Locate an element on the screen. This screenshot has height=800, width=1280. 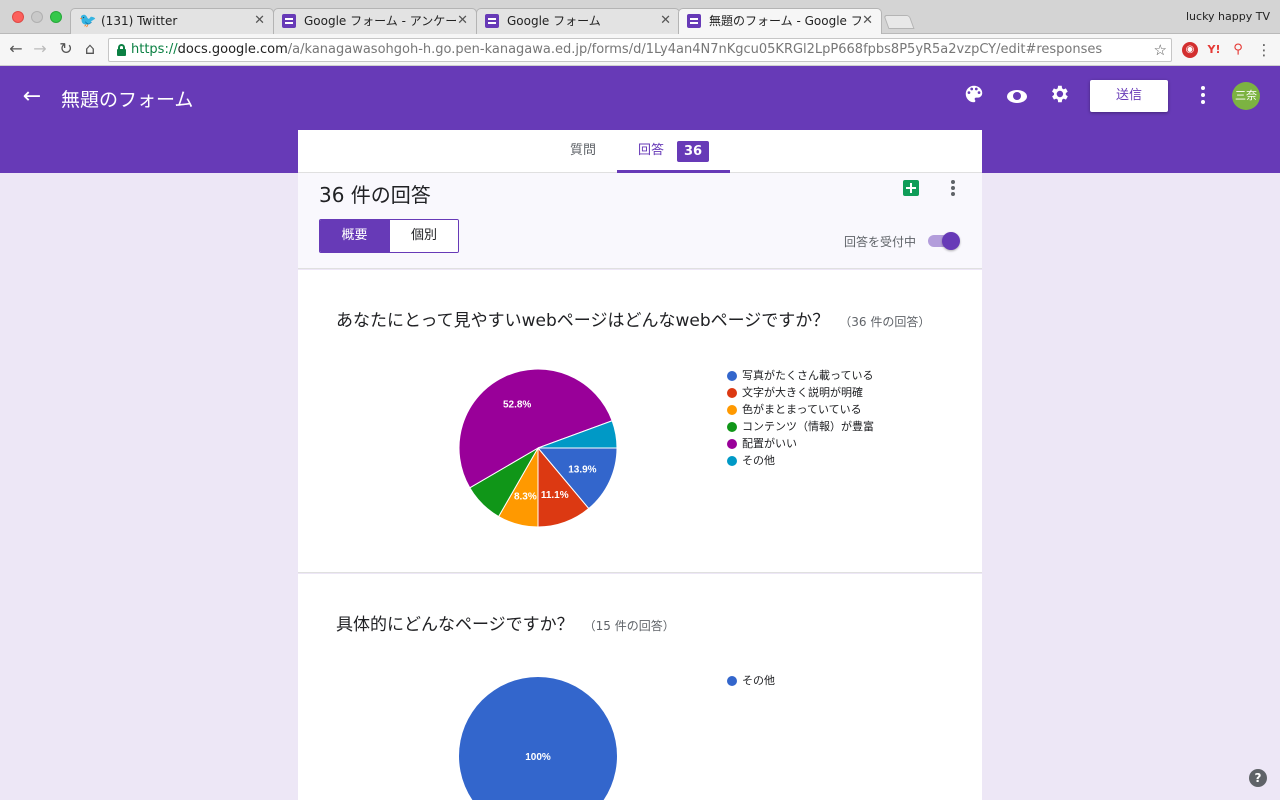
sheets-icon is located at coordinates (911, 188).